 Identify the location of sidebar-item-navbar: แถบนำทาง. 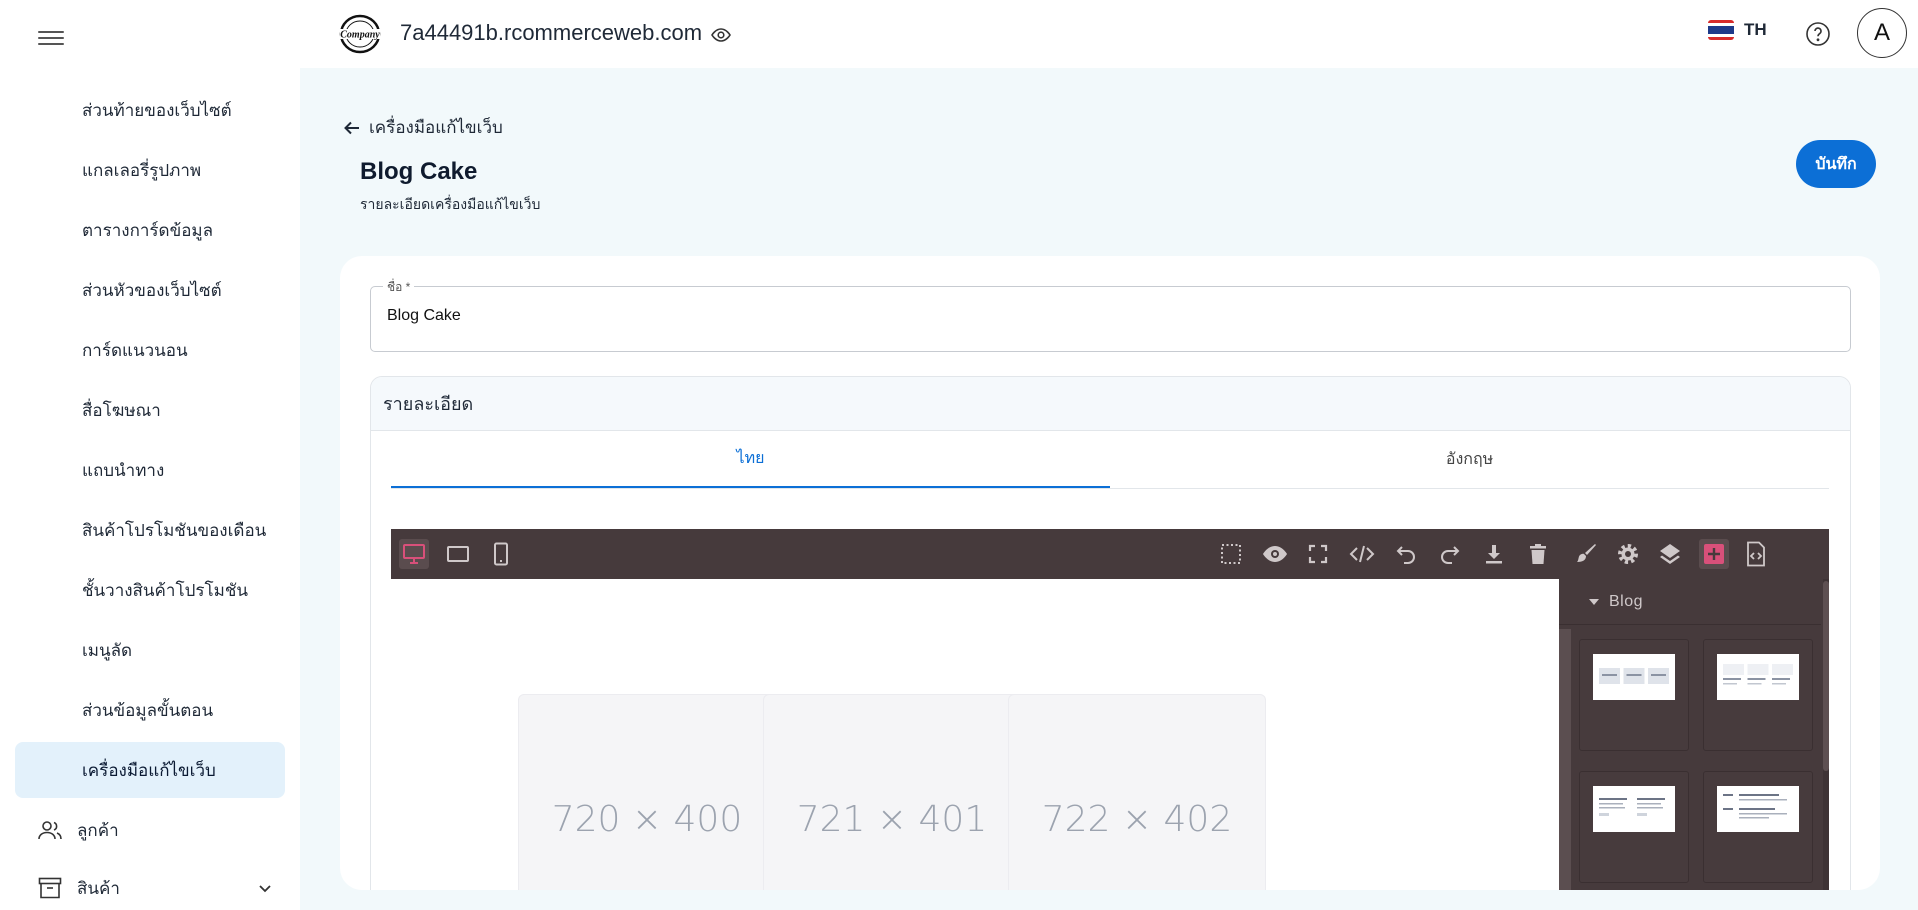
(150, 470).